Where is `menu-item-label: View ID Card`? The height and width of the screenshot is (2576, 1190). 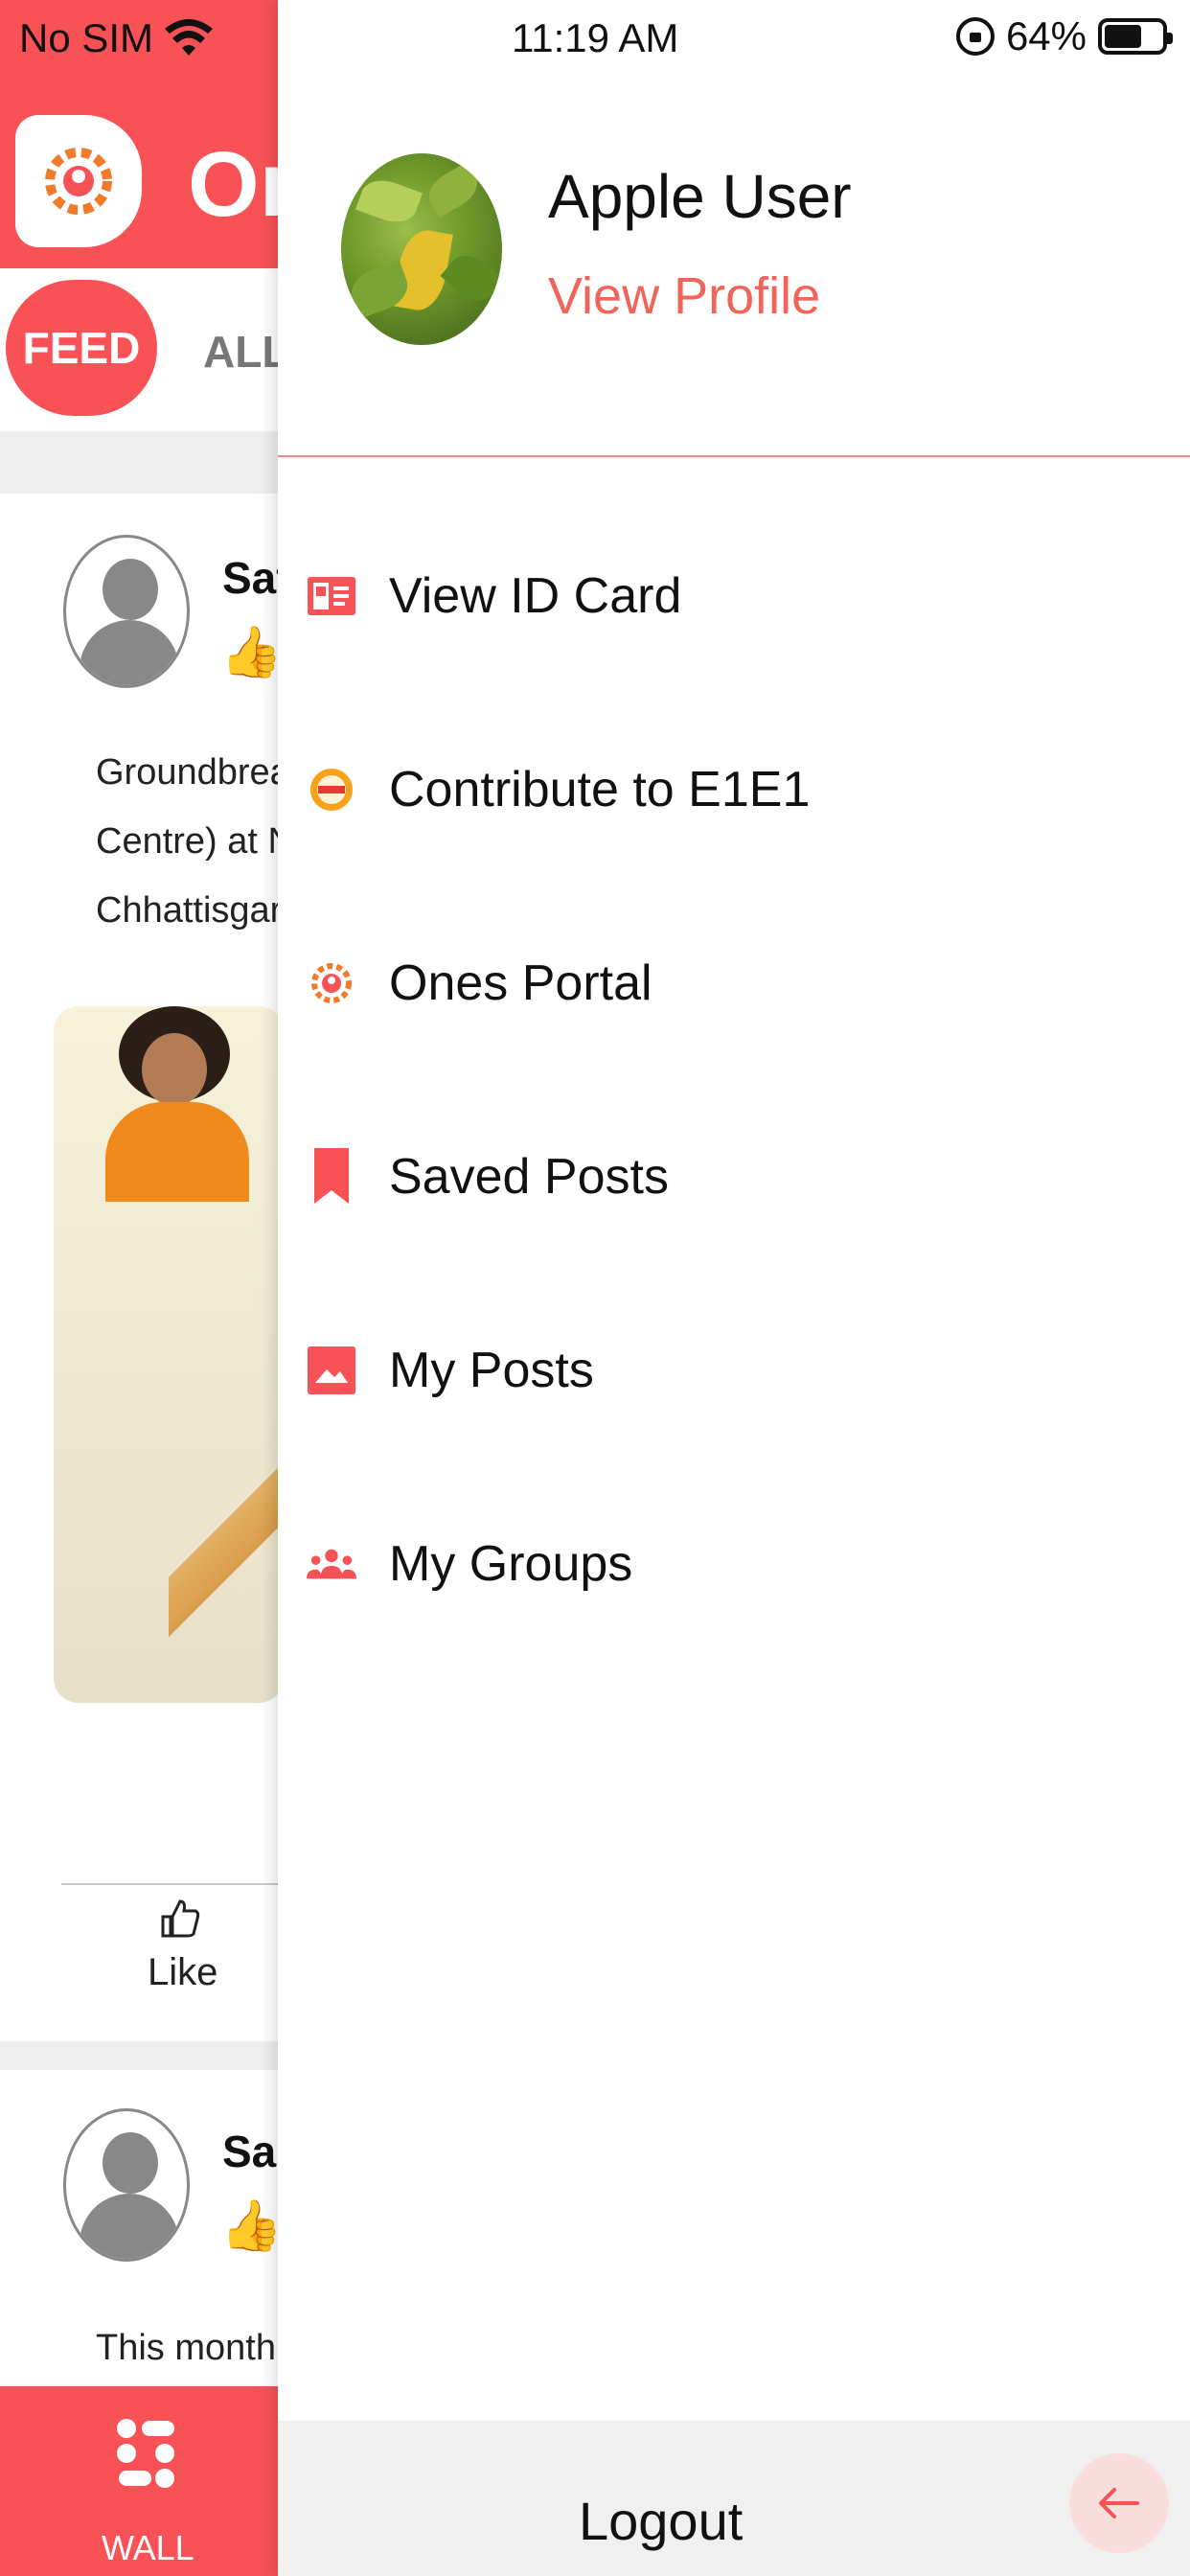
menu-item-label: View ID Card is located at coordinates (536, 596).